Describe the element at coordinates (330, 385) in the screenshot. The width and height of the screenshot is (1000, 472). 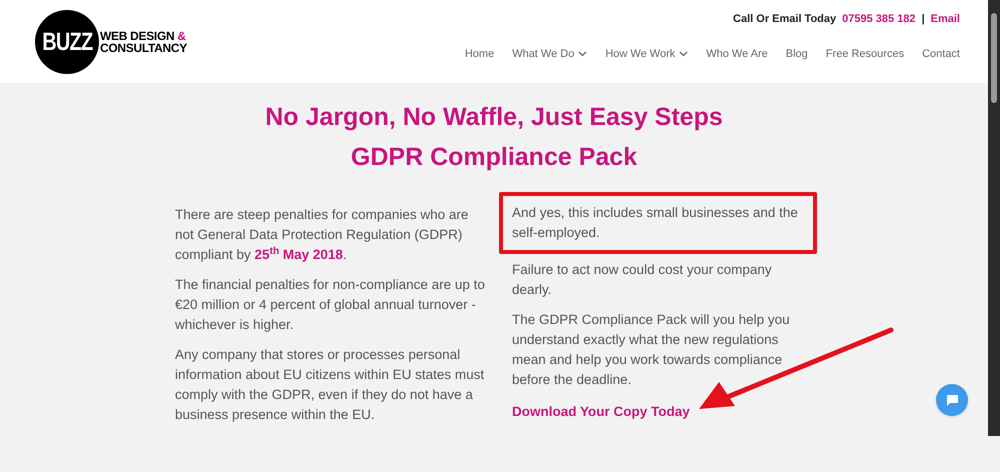
I see `body-paragraph: Any company that stores or processes personal information about EU citizens within EU states must comply with the GDPR, even if they do not have a business presence within the EU.` at that location.